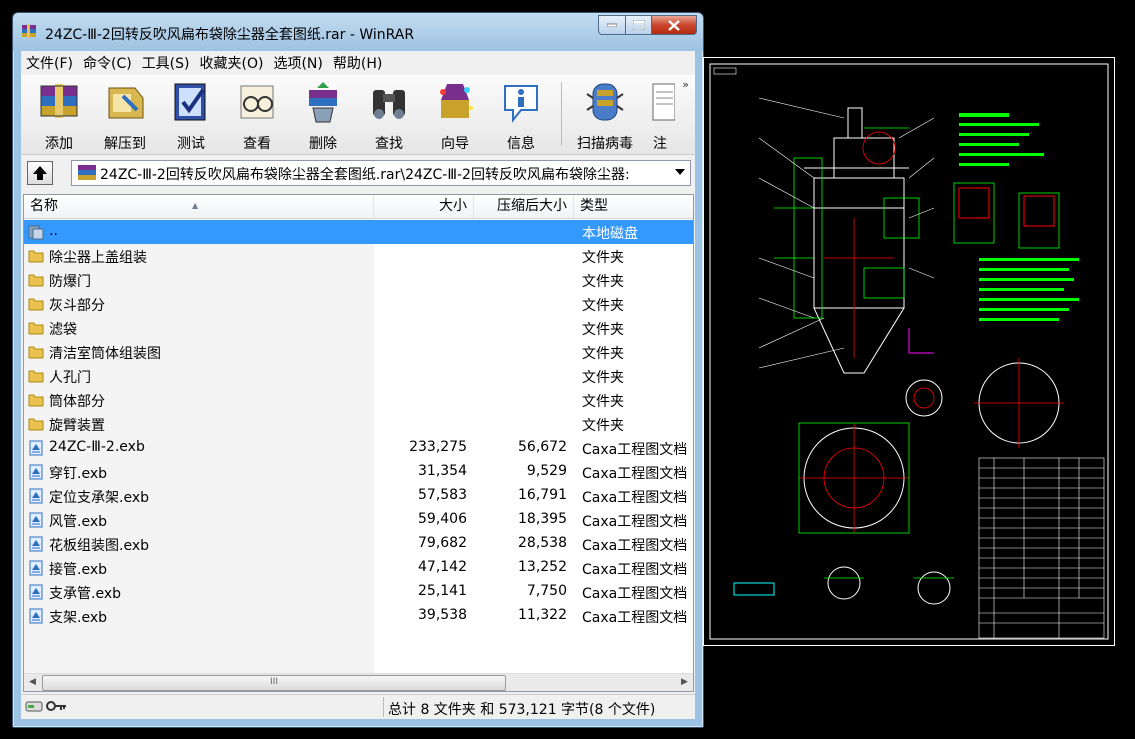 The height and width of the screenshot is (739, 1135). I want to click on file-row: 24ZC-Ⅲ-2.exb 233,275 56,672 Caxa工程图文档, so click(358, 448).